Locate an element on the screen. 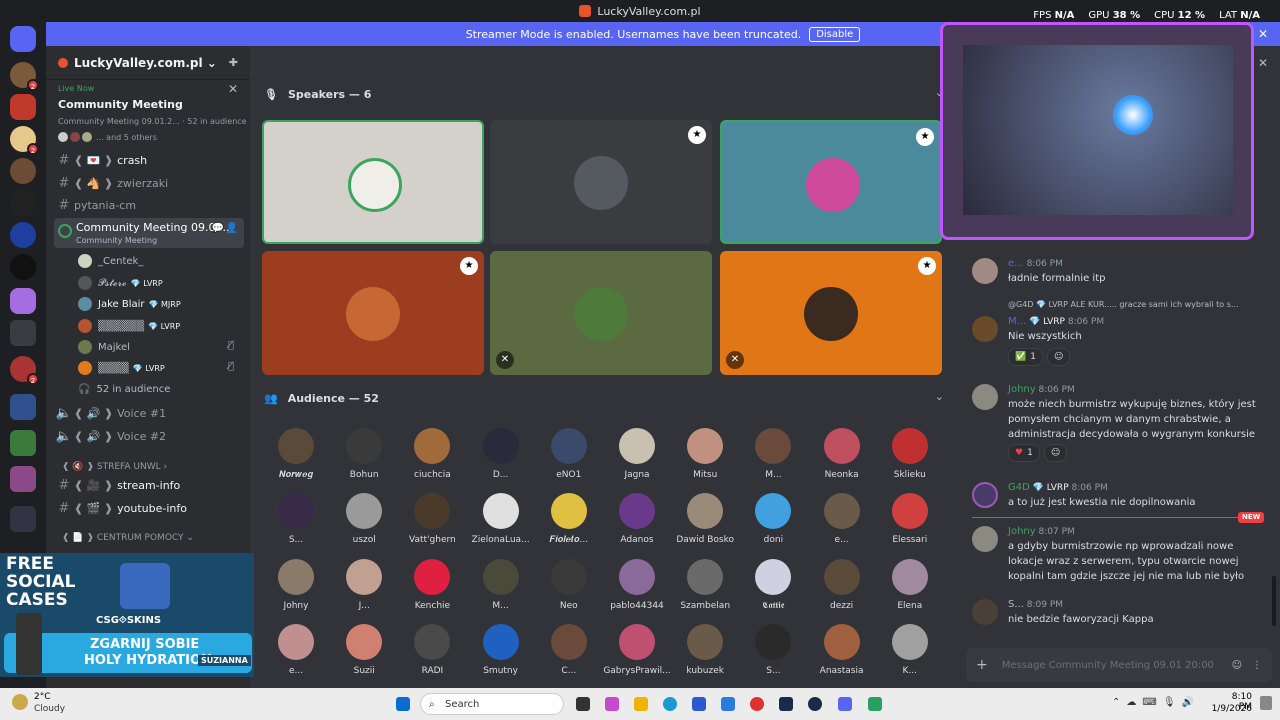  audience-member: eNO1 is located at coordinates (569, 459).